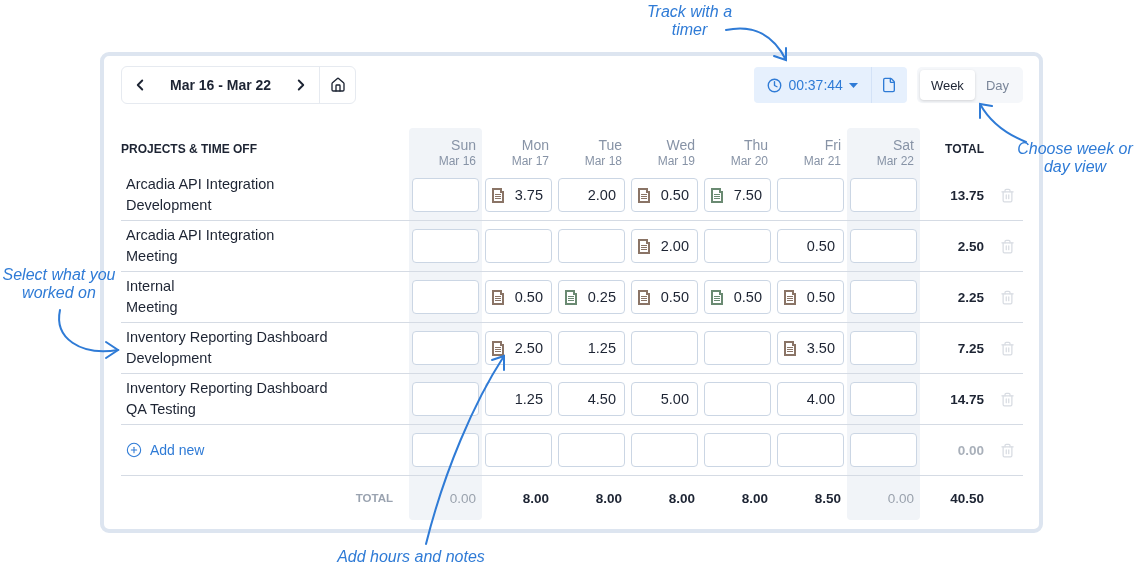 This screenshot has width=1144, height=572. Describe the element at coordinates (970, 450) in the screenshot. I see `row-total: 0.00` at that location.